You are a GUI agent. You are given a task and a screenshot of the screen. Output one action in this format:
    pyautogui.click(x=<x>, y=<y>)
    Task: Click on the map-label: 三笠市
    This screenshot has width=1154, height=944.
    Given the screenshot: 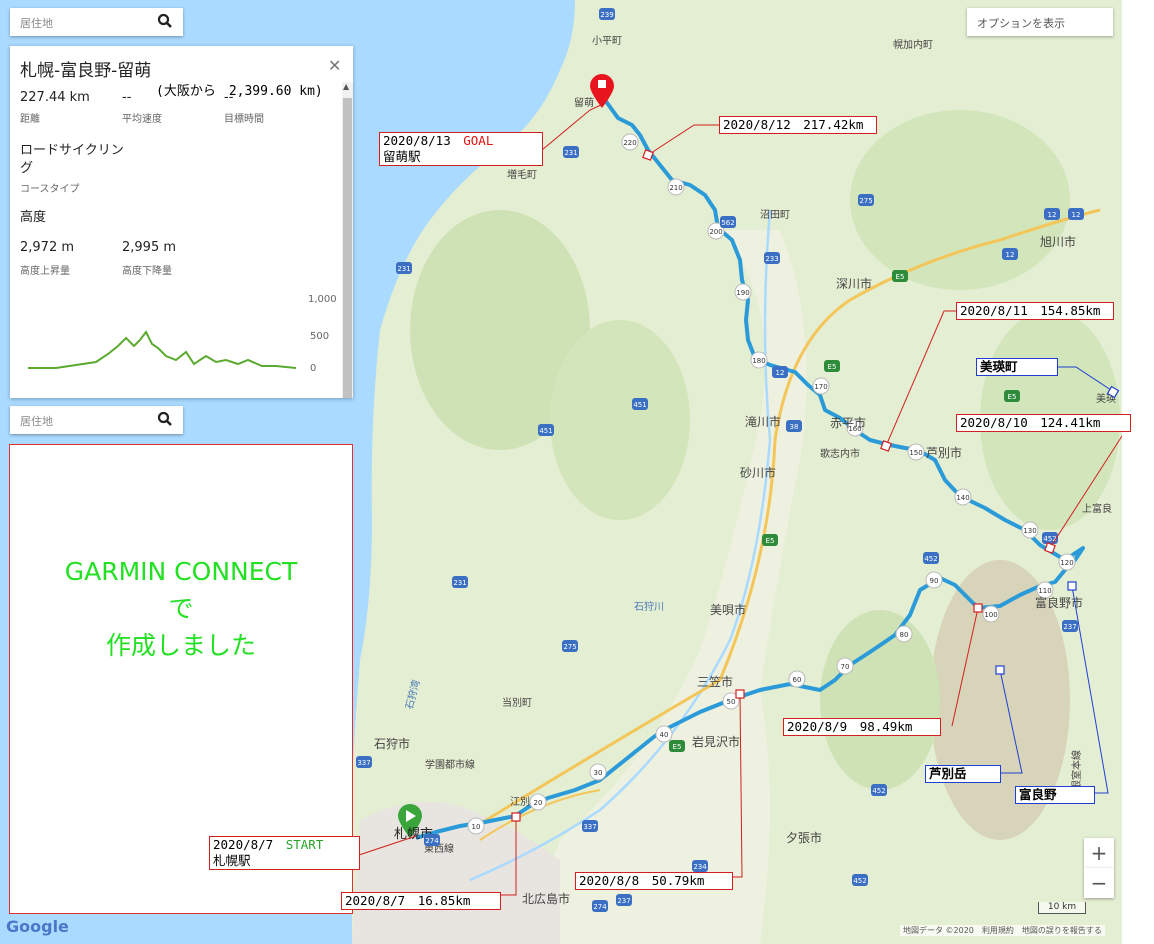 What is the action you would take?
    pyautogui.click(x=715, y=681)
    